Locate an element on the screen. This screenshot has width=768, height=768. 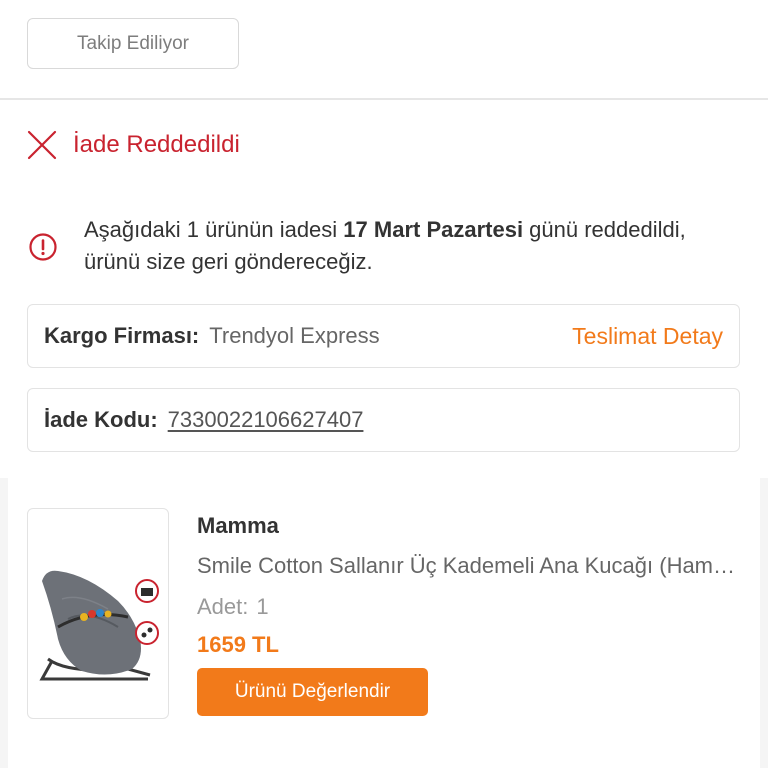
alert-circle-icon is located at coordinates (43, 247).